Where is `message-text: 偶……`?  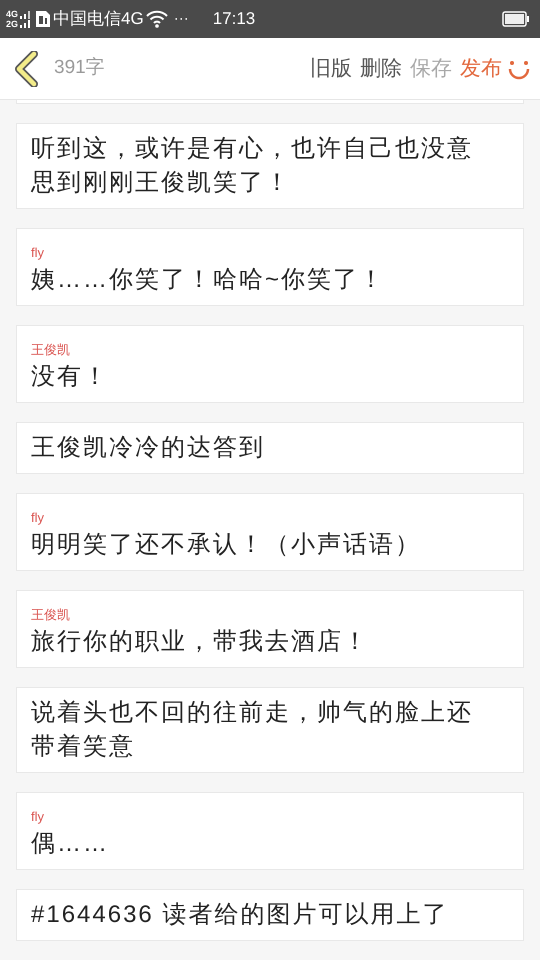 message-text: 偶…… is located at coordinates (70, 844).